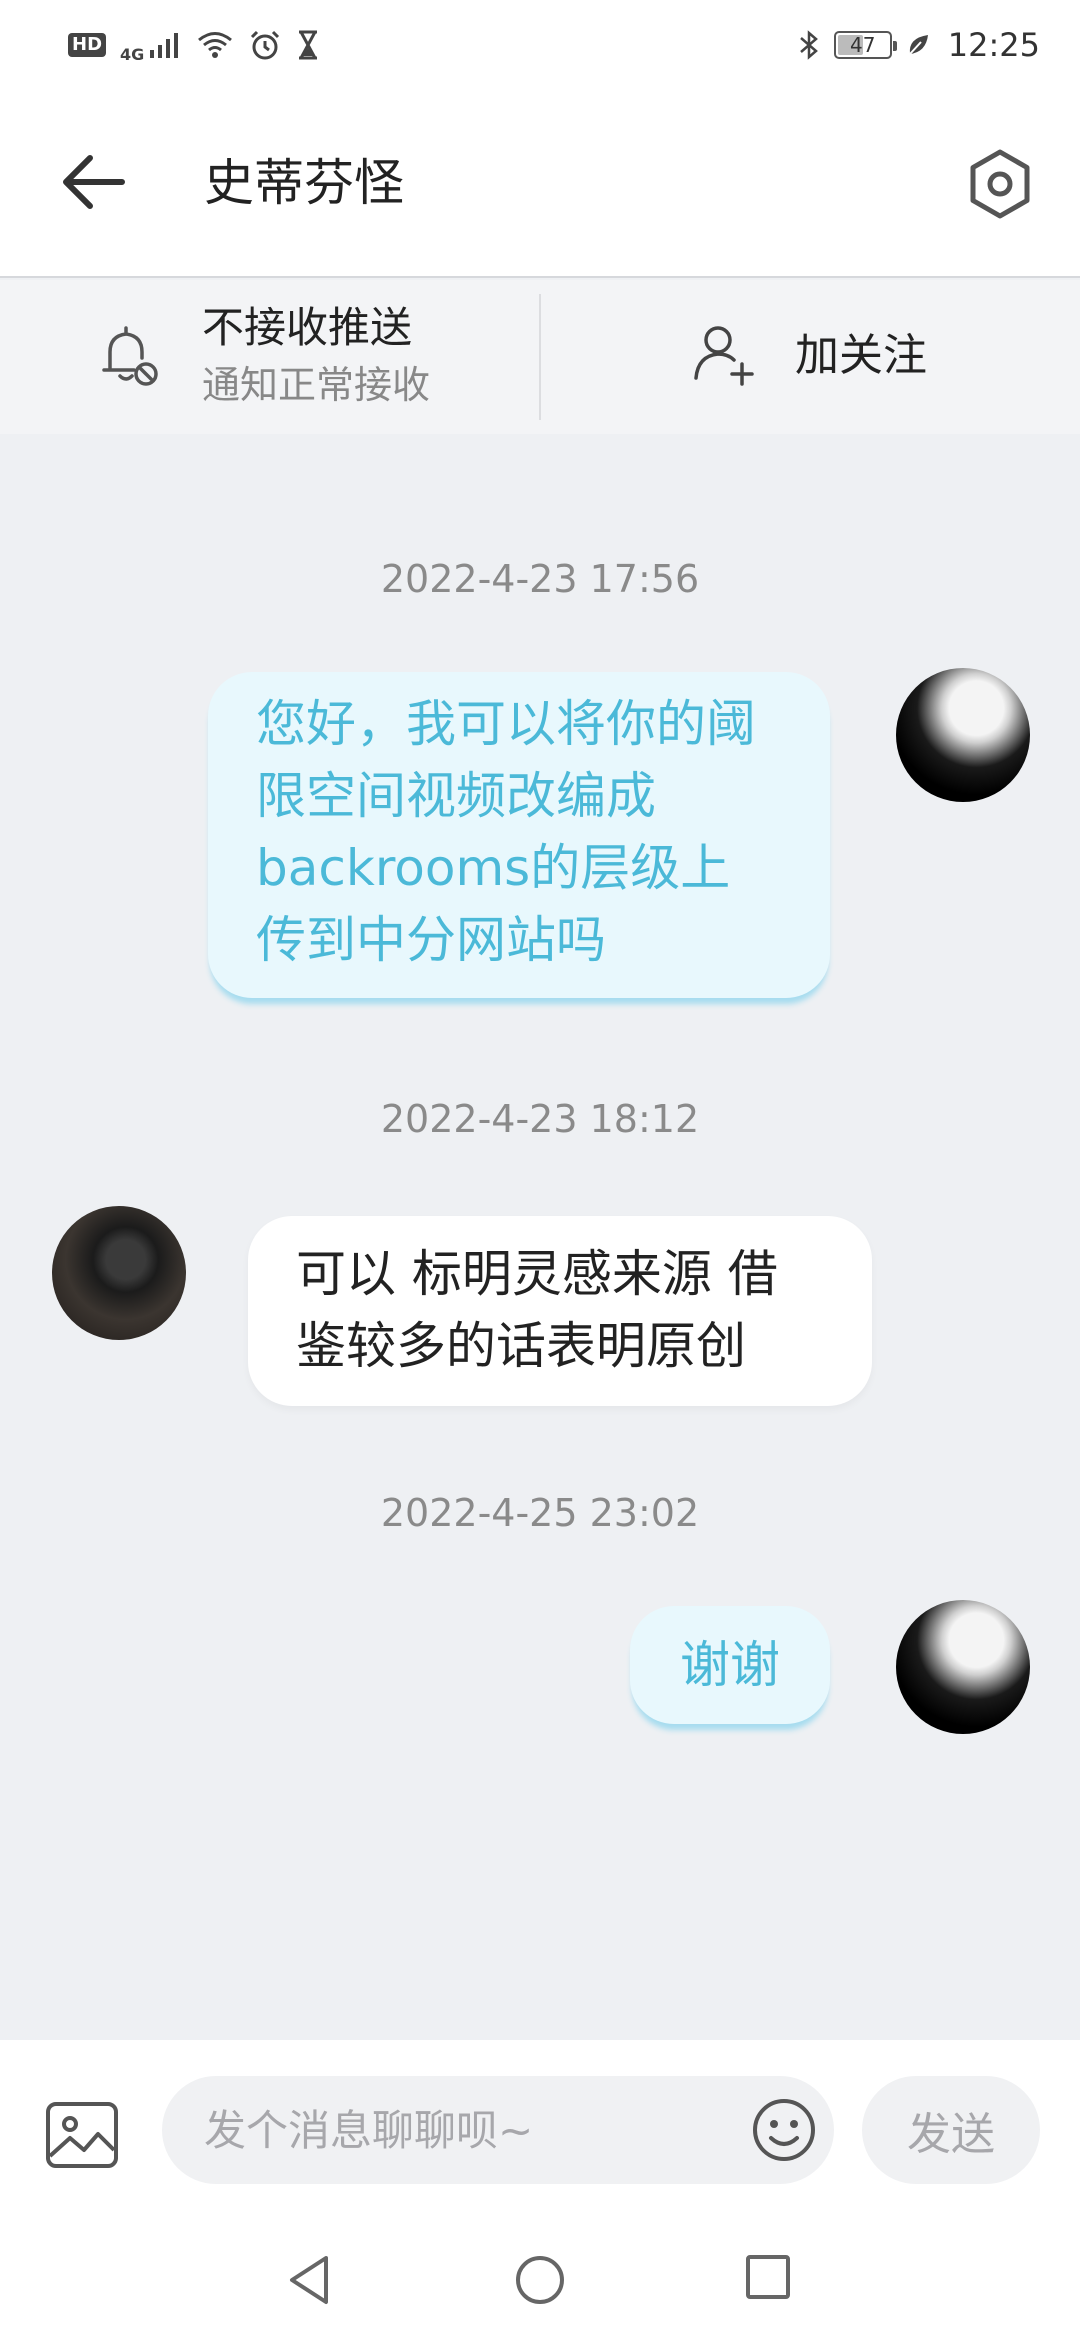 Image resolution: width=1080 pixels, height=2340 pixels. What do you see at coordinates (861, 355) in the screenshot?
I see `follow-label: 加关注` at bounding box center [861, 355].